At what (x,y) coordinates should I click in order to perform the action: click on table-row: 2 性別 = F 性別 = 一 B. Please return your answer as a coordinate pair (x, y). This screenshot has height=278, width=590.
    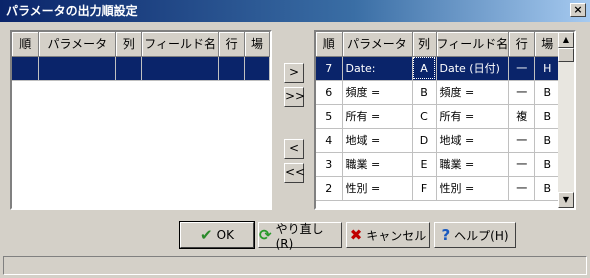
    Looking at the image, I should click on (438, 188).